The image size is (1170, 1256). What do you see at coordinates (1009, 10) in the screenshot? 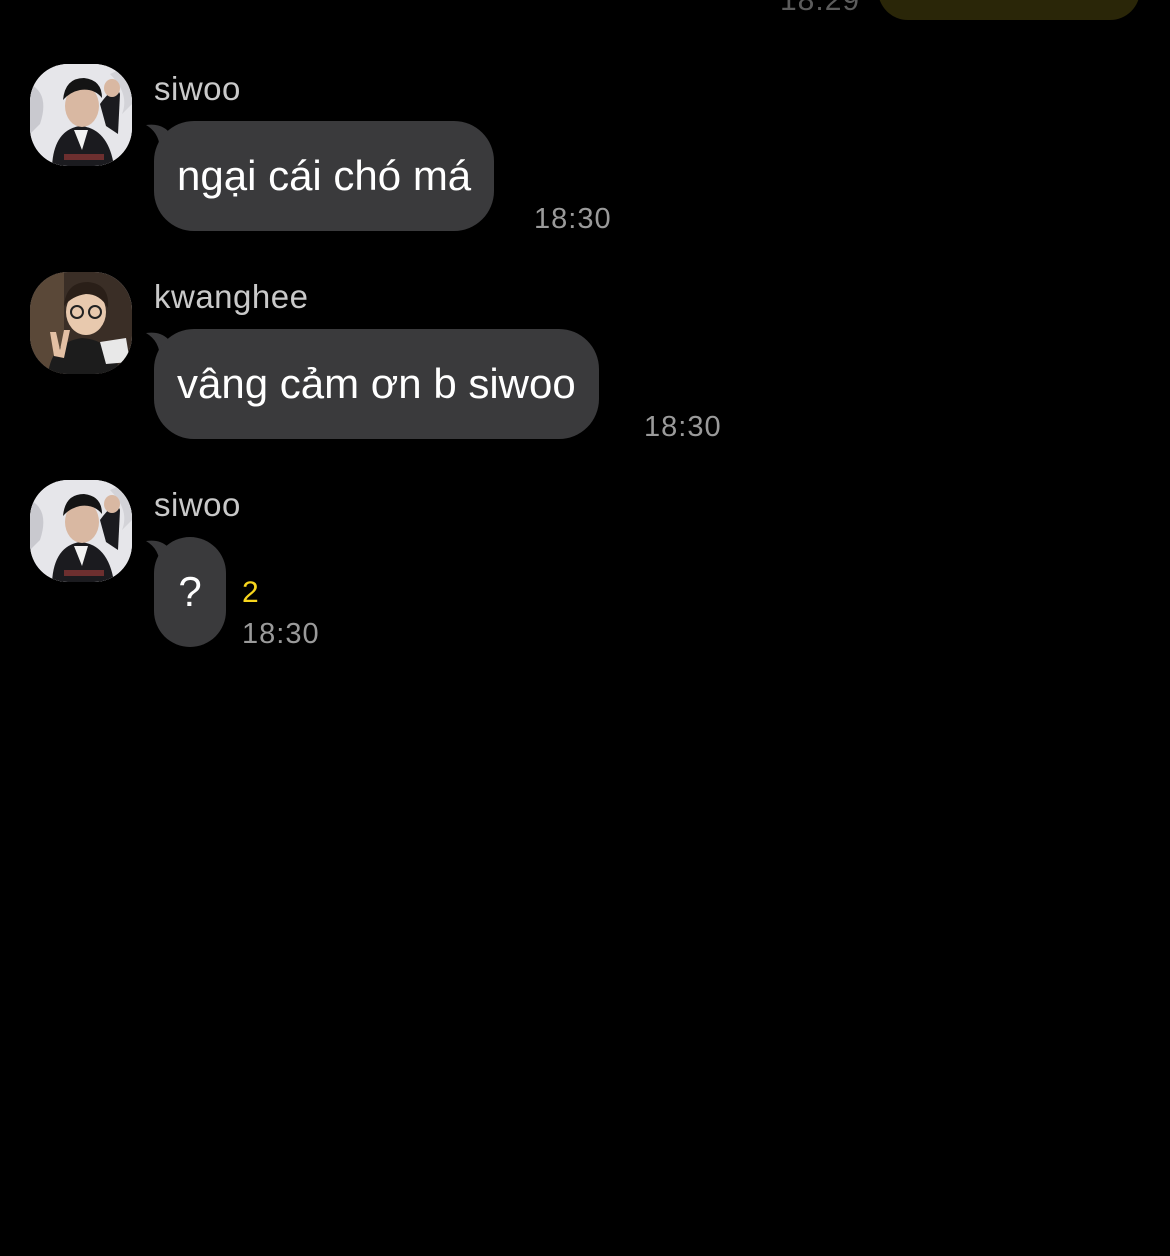
I see `outgoing-message-bubble` at bounding box center [1009, 10].